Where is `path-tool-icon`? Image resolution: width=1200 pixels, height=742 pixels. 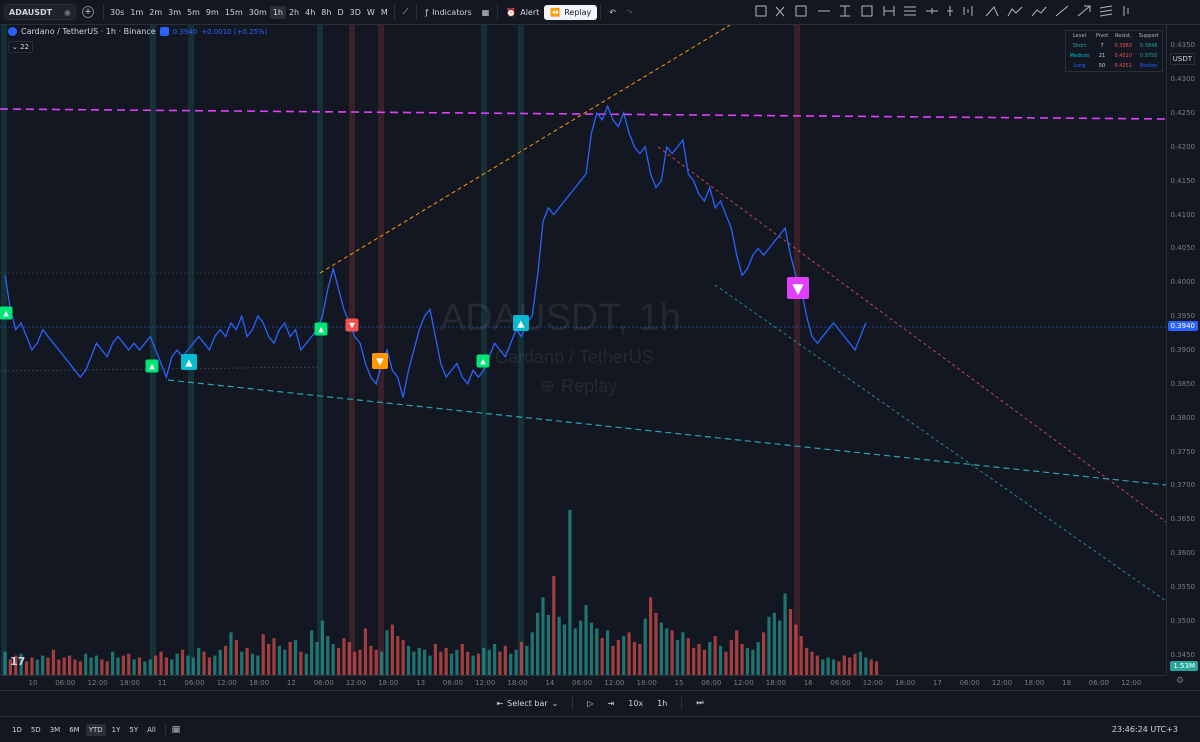 path-tool-icon is located at coordinates (1039, 11).